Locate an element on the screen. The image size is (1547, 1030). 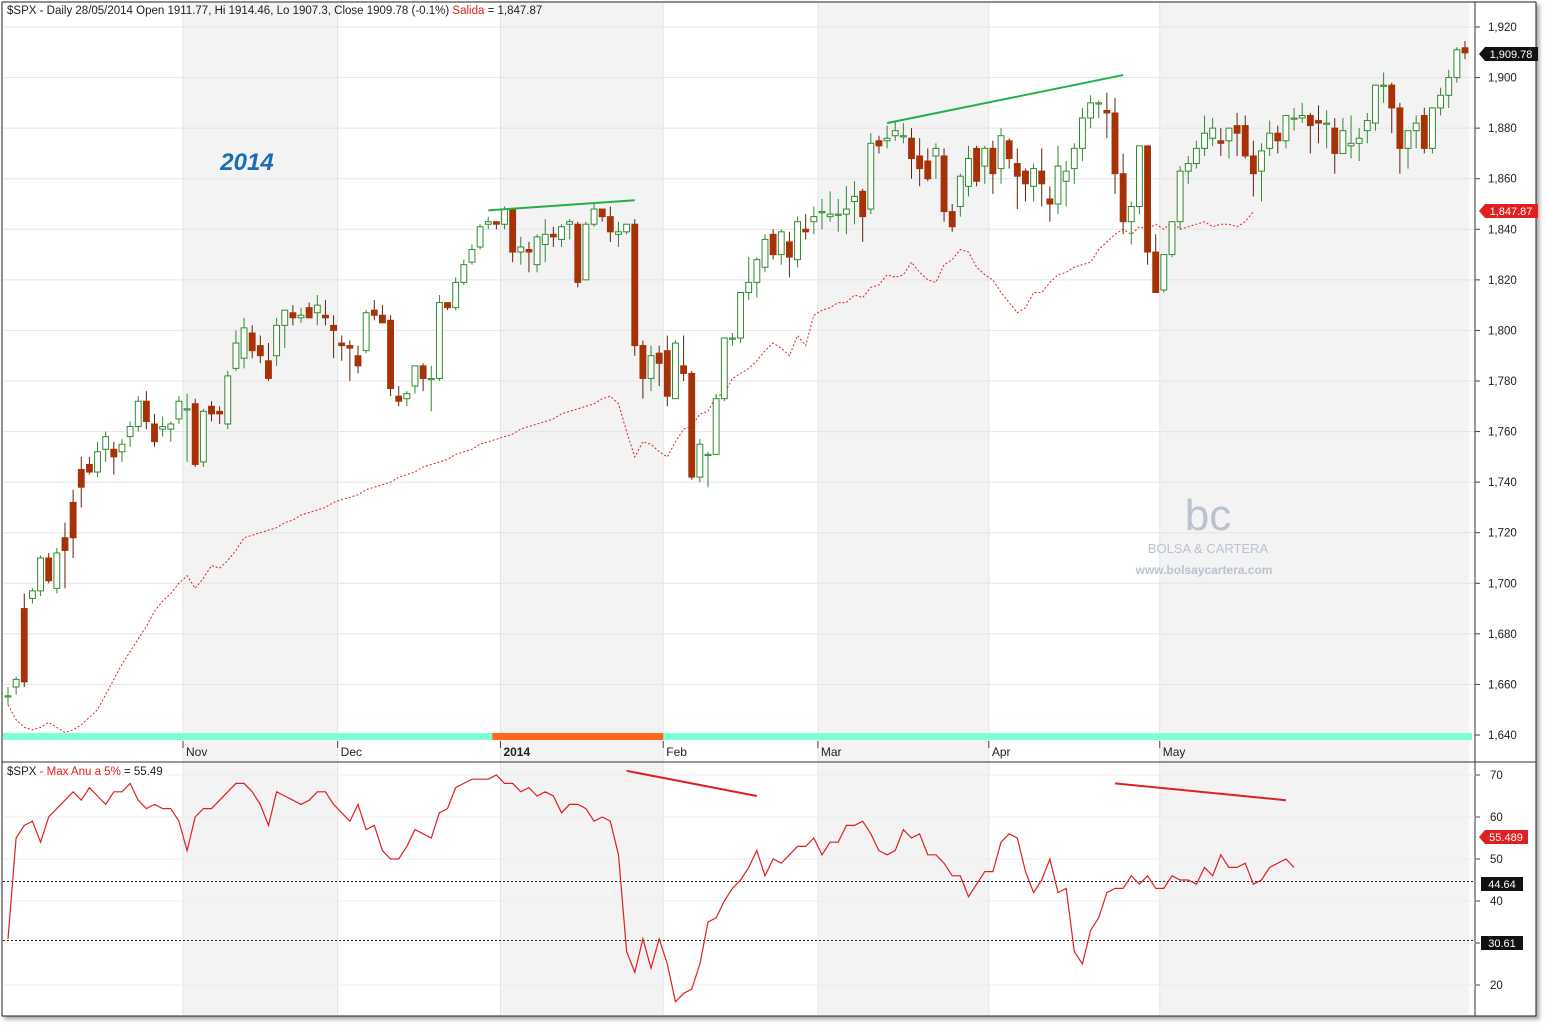
price-y-label: 1,640 is located at coordinates (1502, 736).